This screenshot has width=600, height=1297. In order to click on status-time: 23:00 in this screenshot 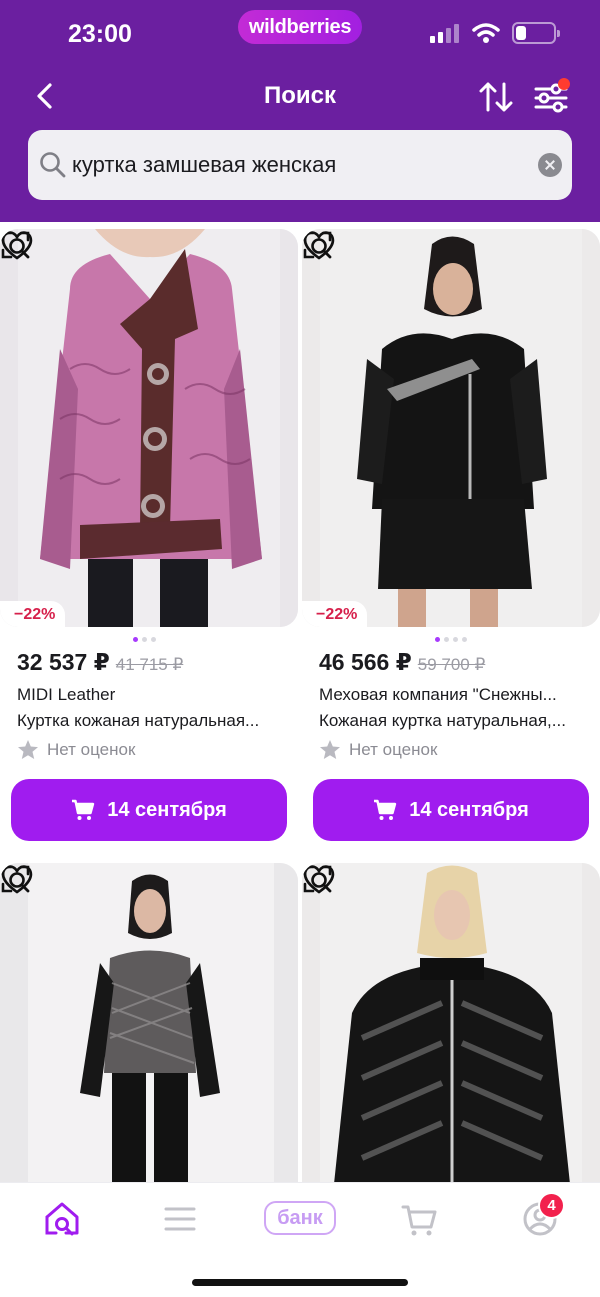, I will do `click(100, 34)`.